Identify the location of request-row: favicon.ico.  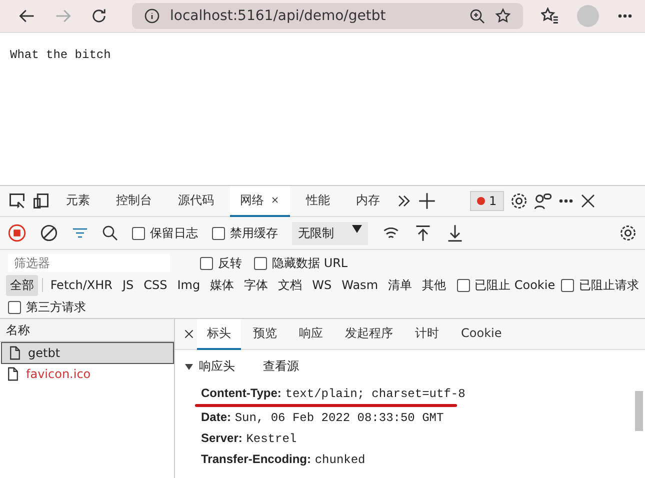
(87, 374).